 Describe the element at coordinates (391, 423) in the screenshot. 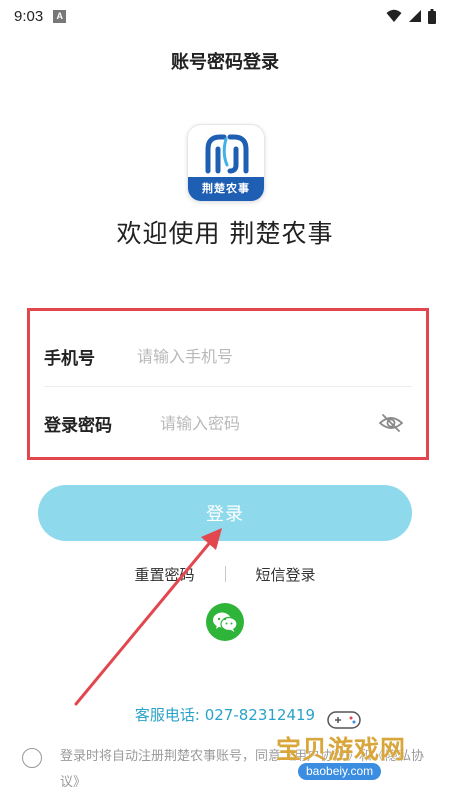

I see `eye-off-icon` at that location.